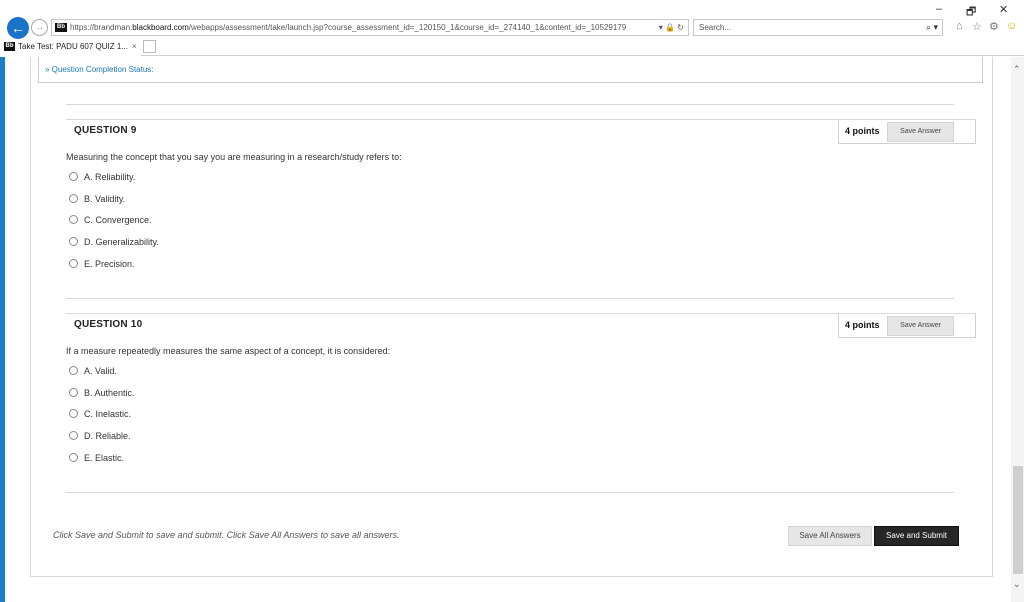 Image resolution: width=1024 pixels, height=602 pixels. What do you see at coordinates (105, 199) in the screenshot?
I see `option-label: B. Validity.` at bounding box center [105, 199].